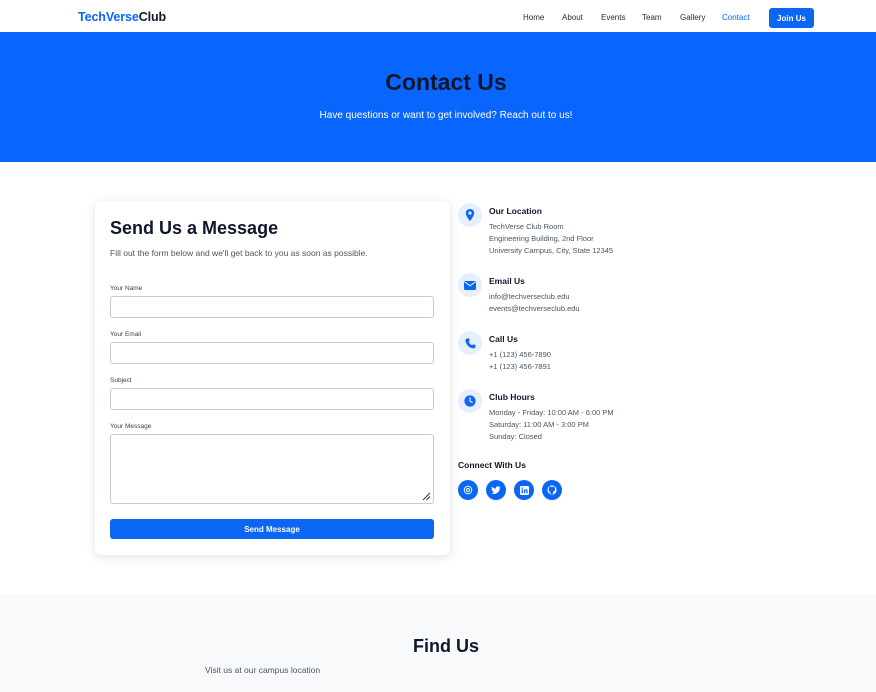 The image size is (876, 692). Describe the element at coordinates (108, 17) in the screenshot. I see `logo-brand: TechVerse` at that location.